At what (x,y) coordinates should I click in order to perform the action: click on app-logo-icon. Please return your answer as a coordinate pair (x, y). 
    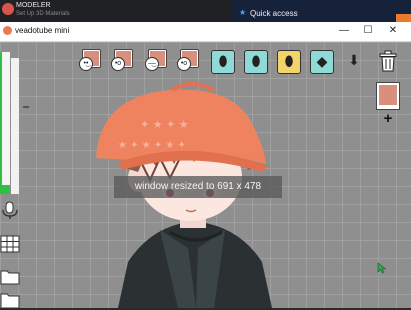
    Looking at the image, I should click on (8, 9).